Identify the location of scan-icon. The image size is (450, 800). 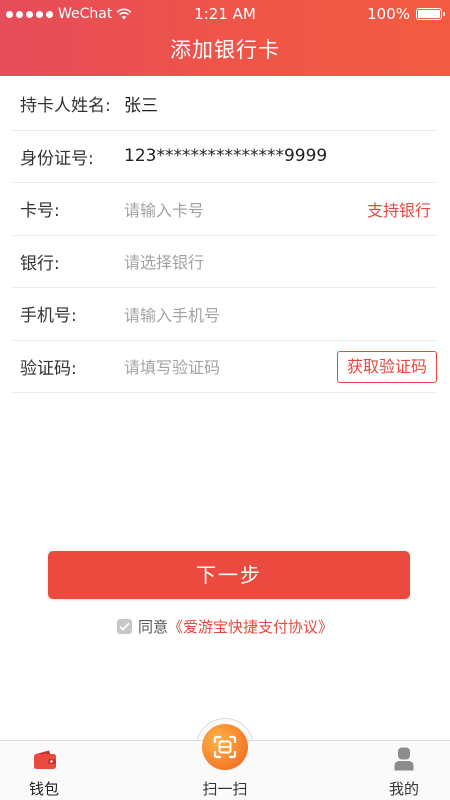
(225, 747).